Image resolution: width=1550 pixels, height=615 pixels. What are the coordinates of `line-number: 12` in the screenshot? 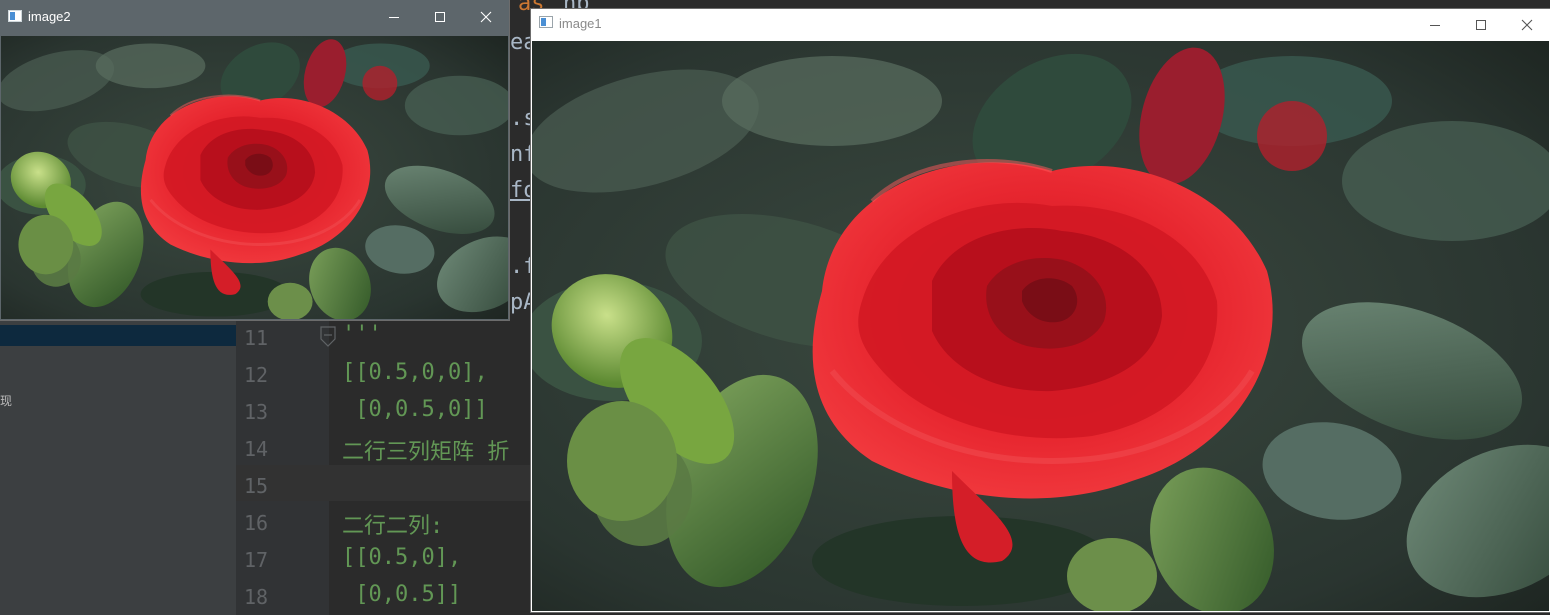 It's located at (256, 375).